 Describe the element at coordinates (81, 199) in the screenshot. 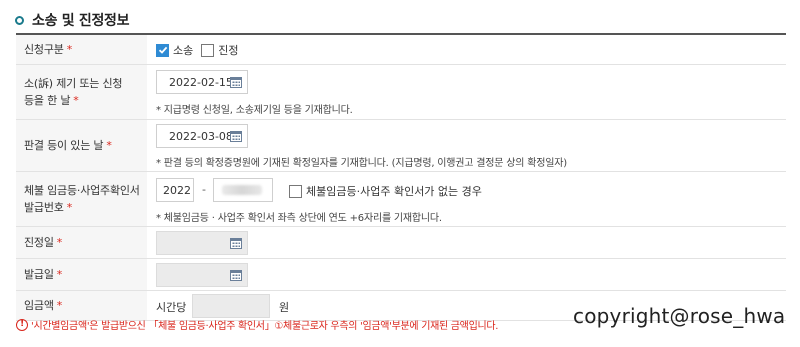

I see `certificate-number-label-cell: 체불 임금등·사업주확인서 발급번호 *` at that location.